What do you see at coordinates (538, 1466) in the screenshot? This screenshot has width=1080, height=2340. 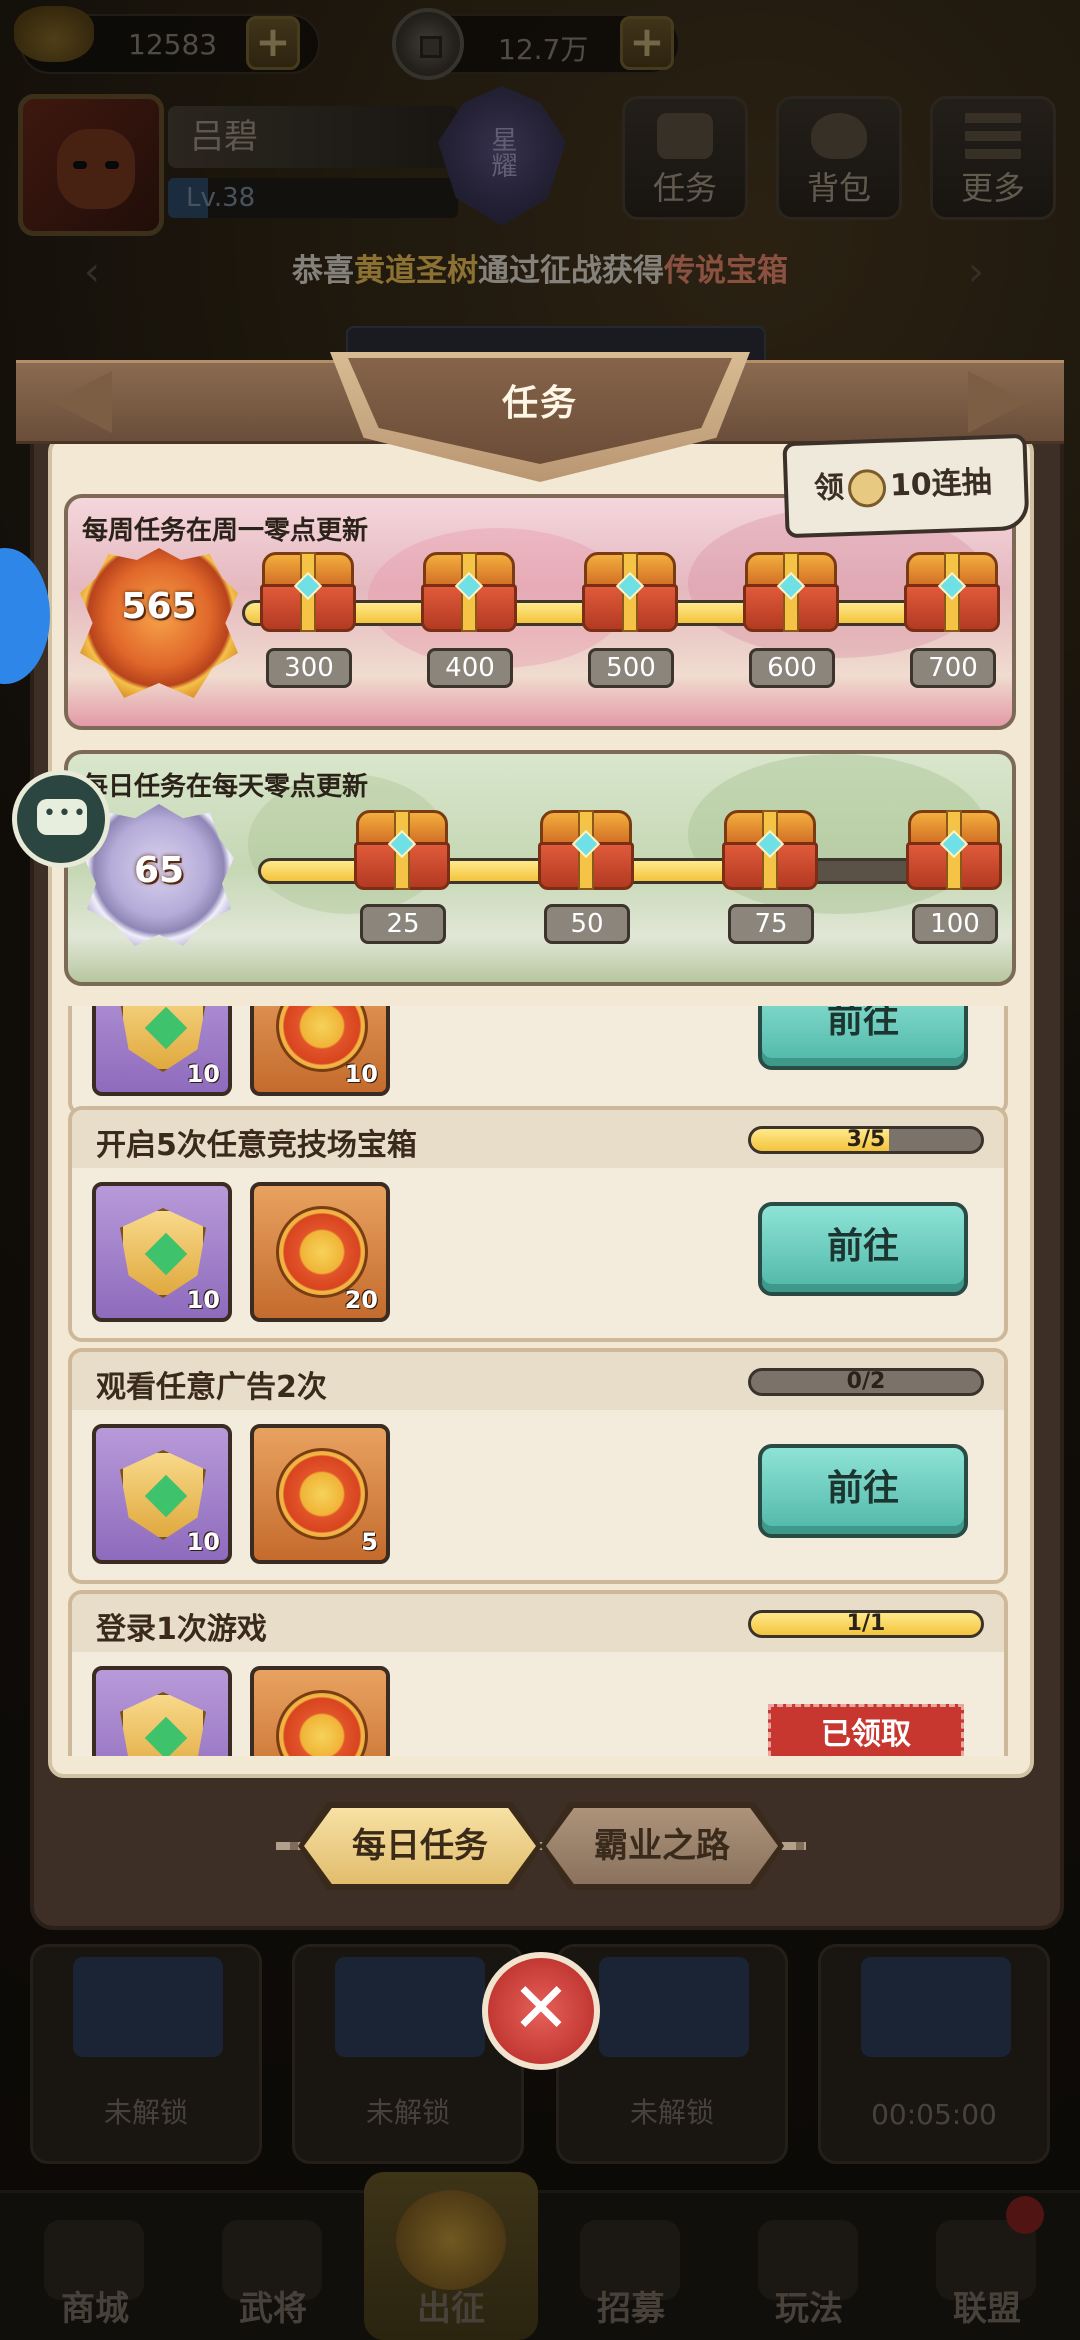 I see `task-row: 观看任意广告2次 0/2 10 5 前往` at bounding box center [538, 1466].